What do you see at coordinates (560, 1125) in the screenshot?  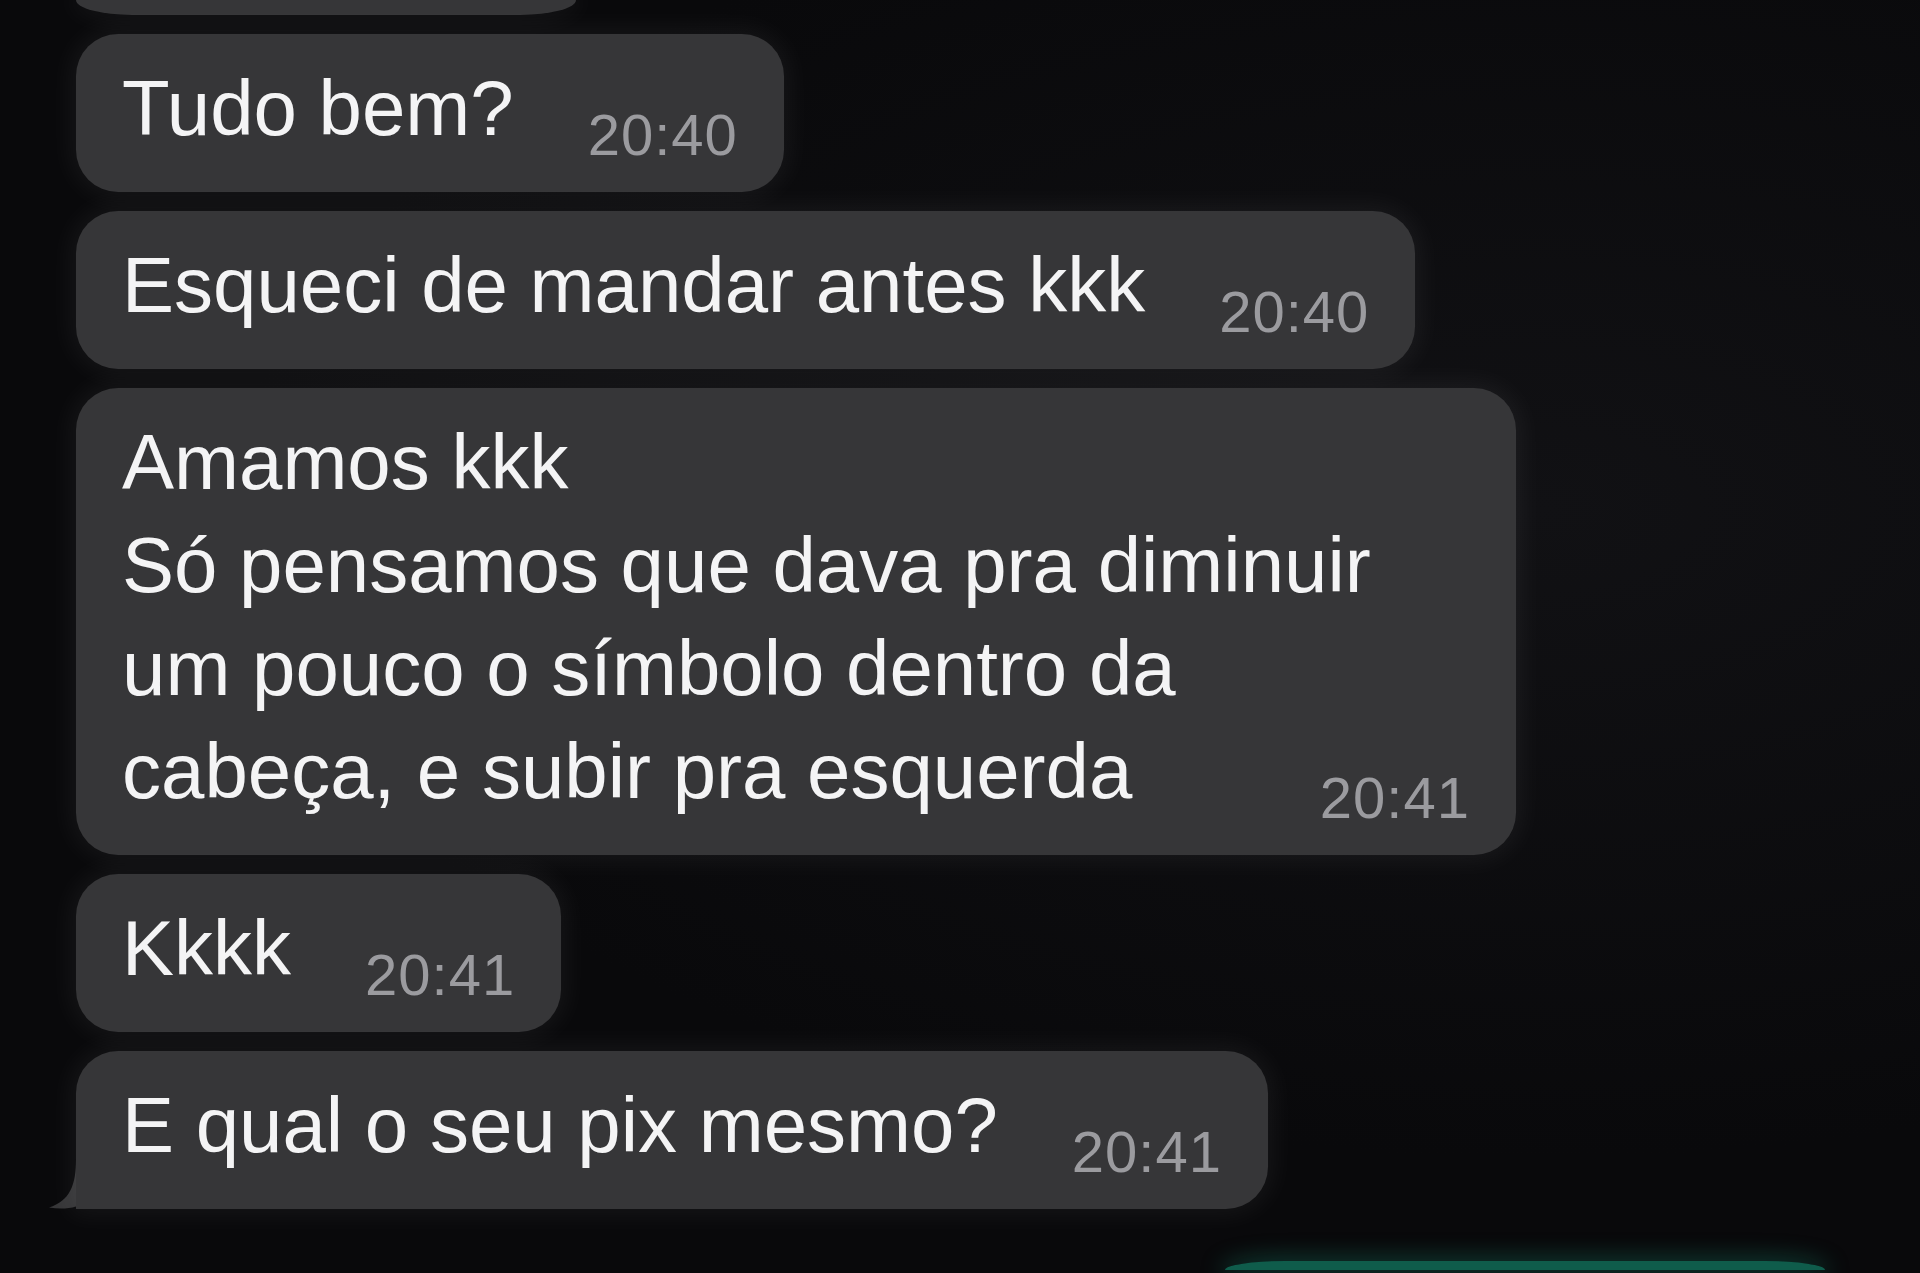 I see `message-text: E qual o seu pix mesmo?` at bounding box center [560, 1125].